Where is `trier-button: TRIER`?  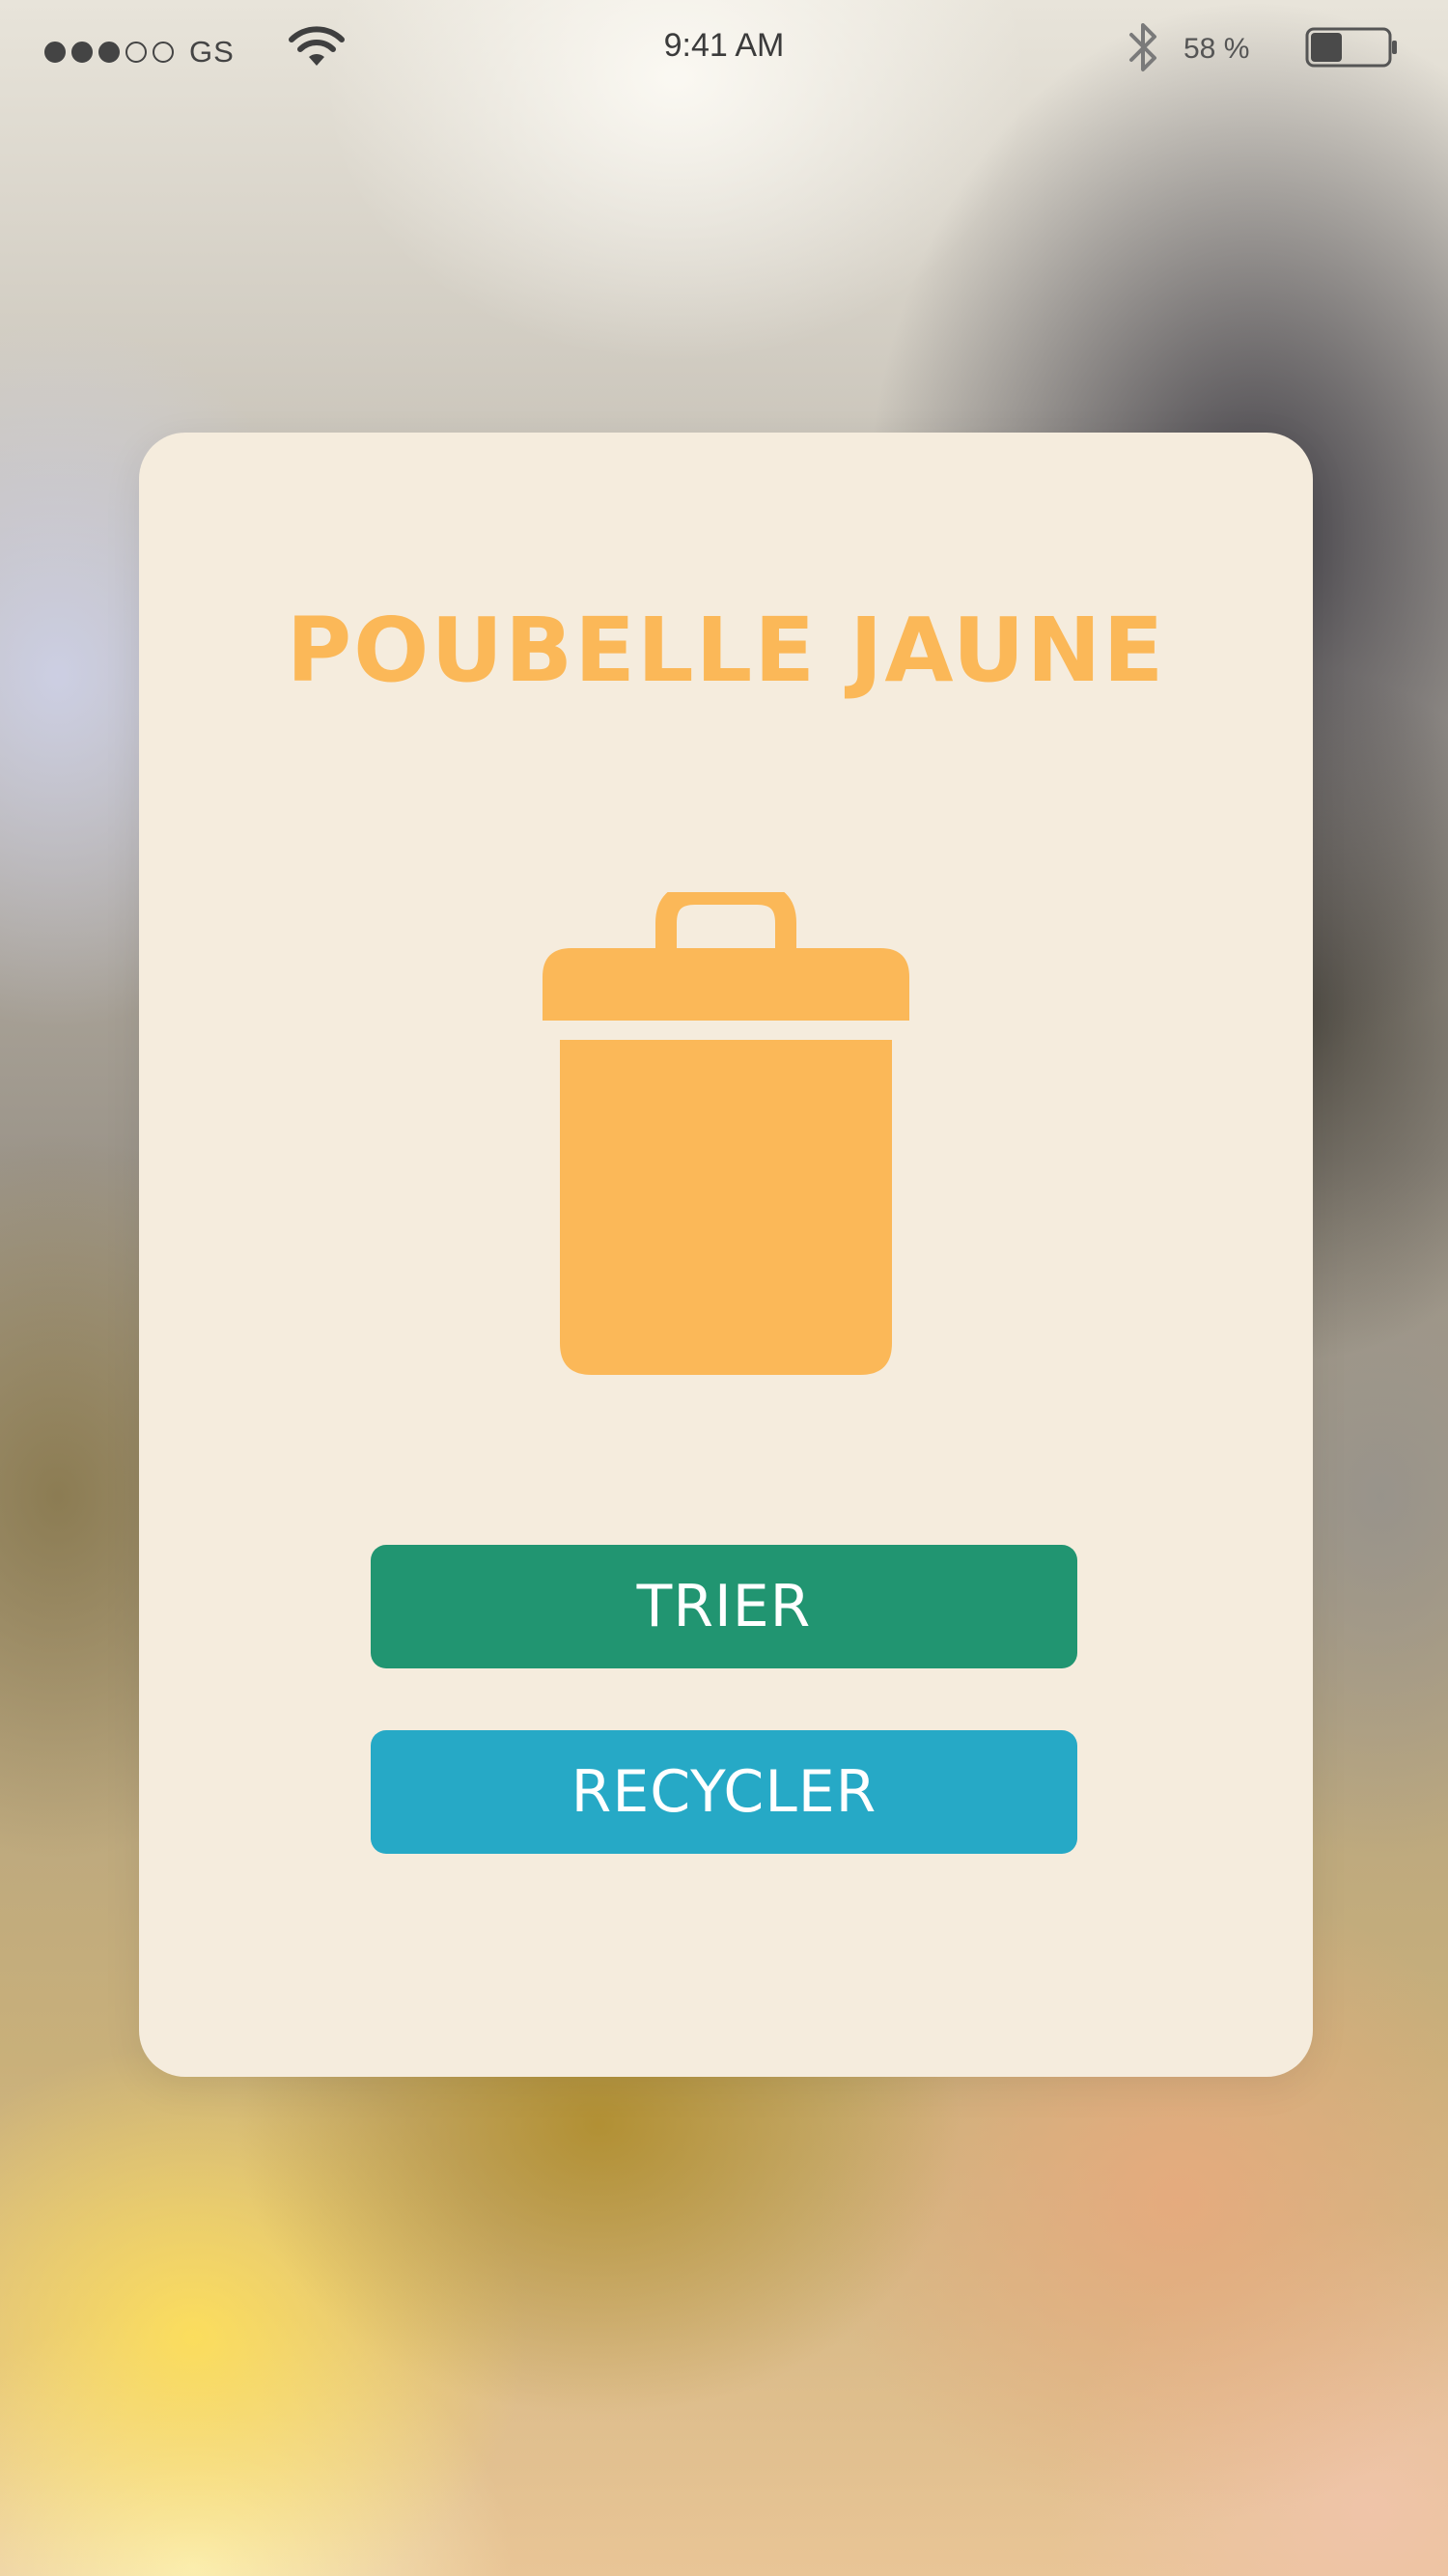 trier-button: TRIER is located at coordinates (724, 1607).